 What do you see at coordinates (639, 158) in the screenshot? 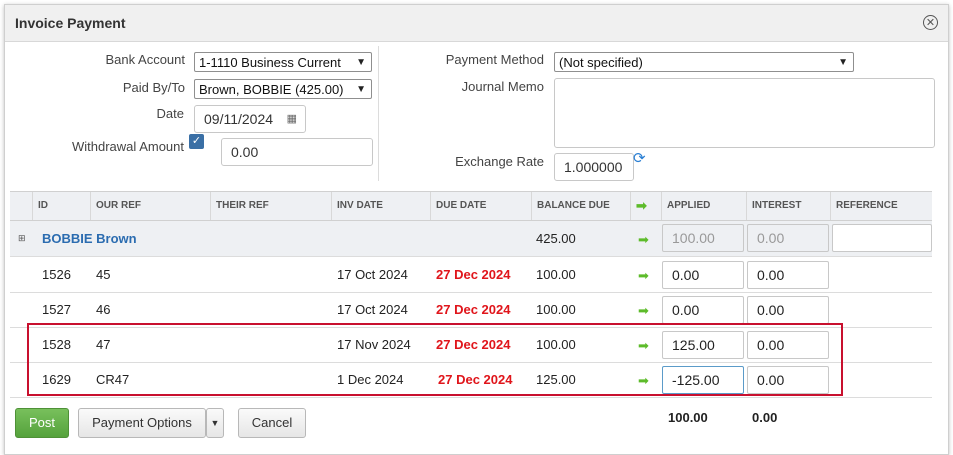
I see `refresh-icon: ⟳` at bounding box center [639, 158].